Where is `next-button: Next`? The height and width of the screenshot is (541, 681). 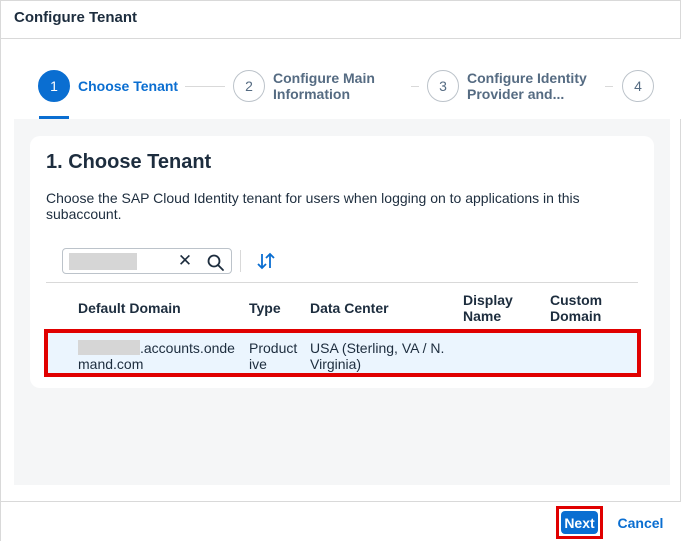 next-button: Next is located at coordinates (579, 522).